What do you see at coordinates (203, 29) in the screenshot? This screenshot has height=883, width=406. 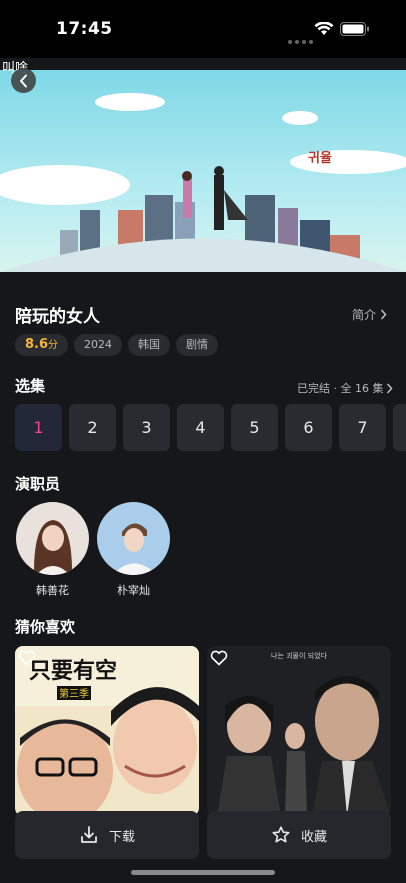 I see `status-bar: 17:45` at bounding box center [203, 29].